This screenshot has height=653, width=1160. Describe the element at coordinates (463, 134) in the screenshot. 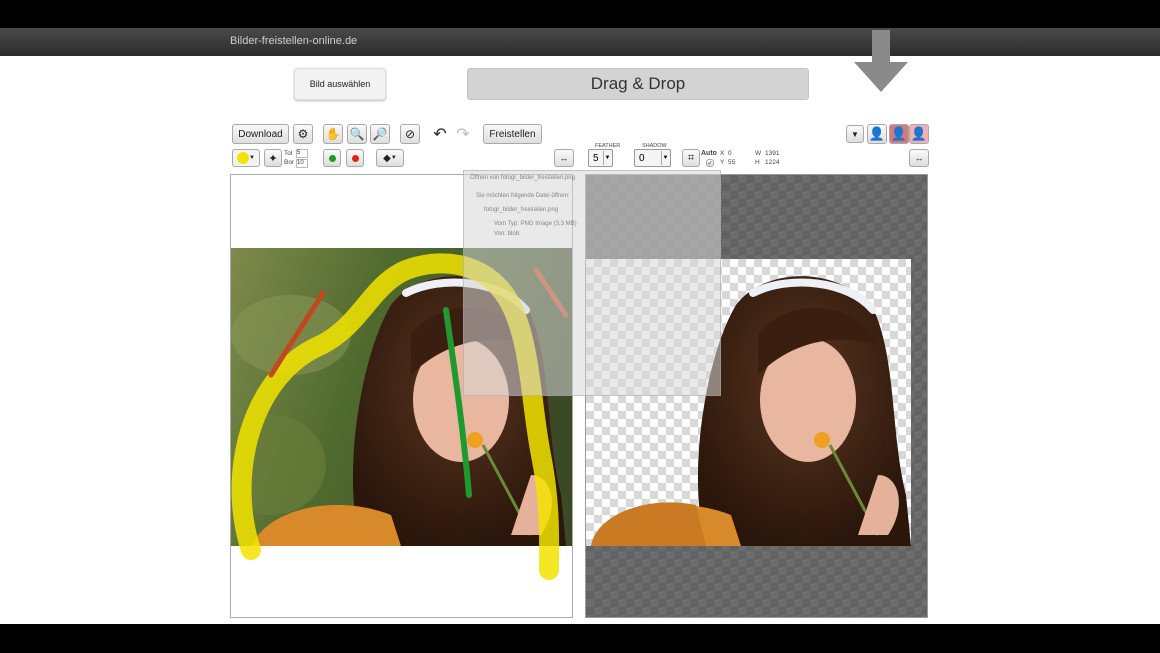

I see `redo-icon: ↷` at that location.